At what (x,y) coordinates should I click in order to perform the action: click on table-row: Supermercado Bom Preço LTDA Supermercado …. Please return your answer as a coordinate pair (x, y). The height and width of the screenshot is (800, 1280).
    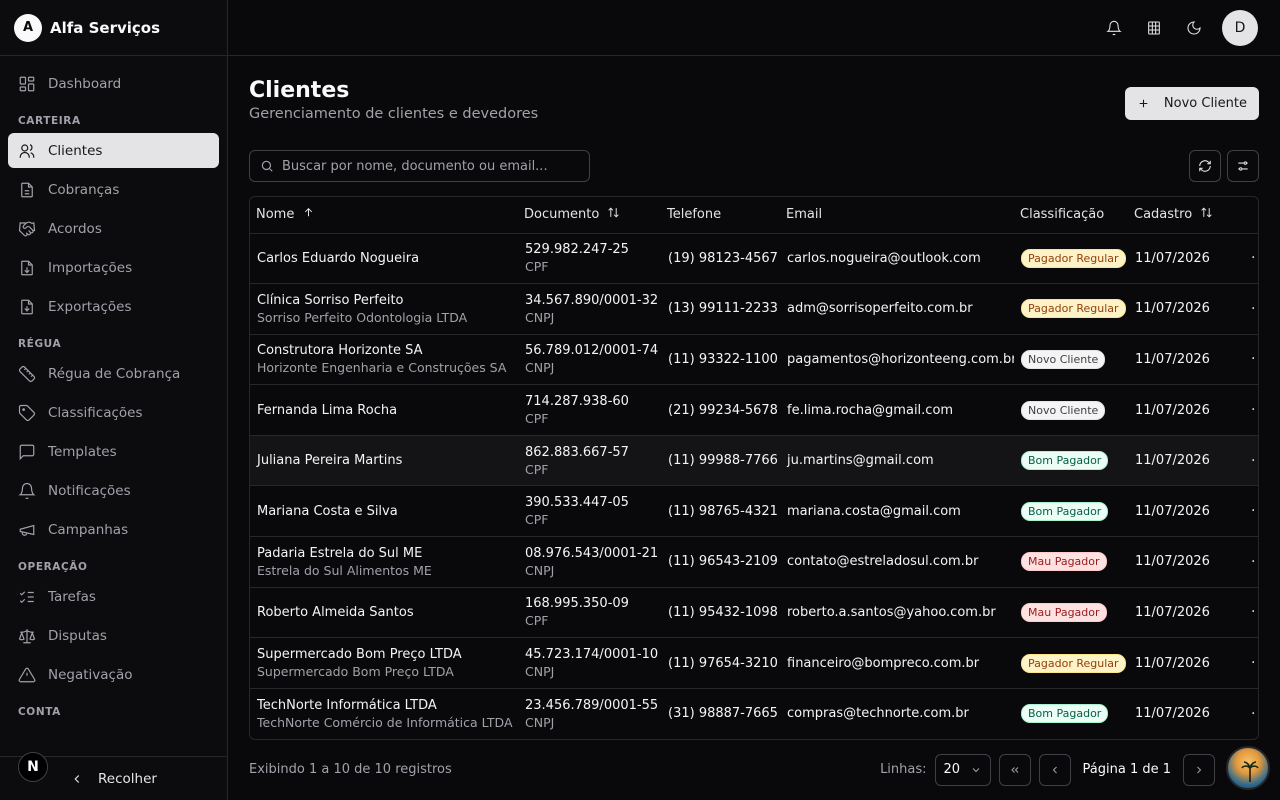
    Looking at the image, I should click on (754, 663).